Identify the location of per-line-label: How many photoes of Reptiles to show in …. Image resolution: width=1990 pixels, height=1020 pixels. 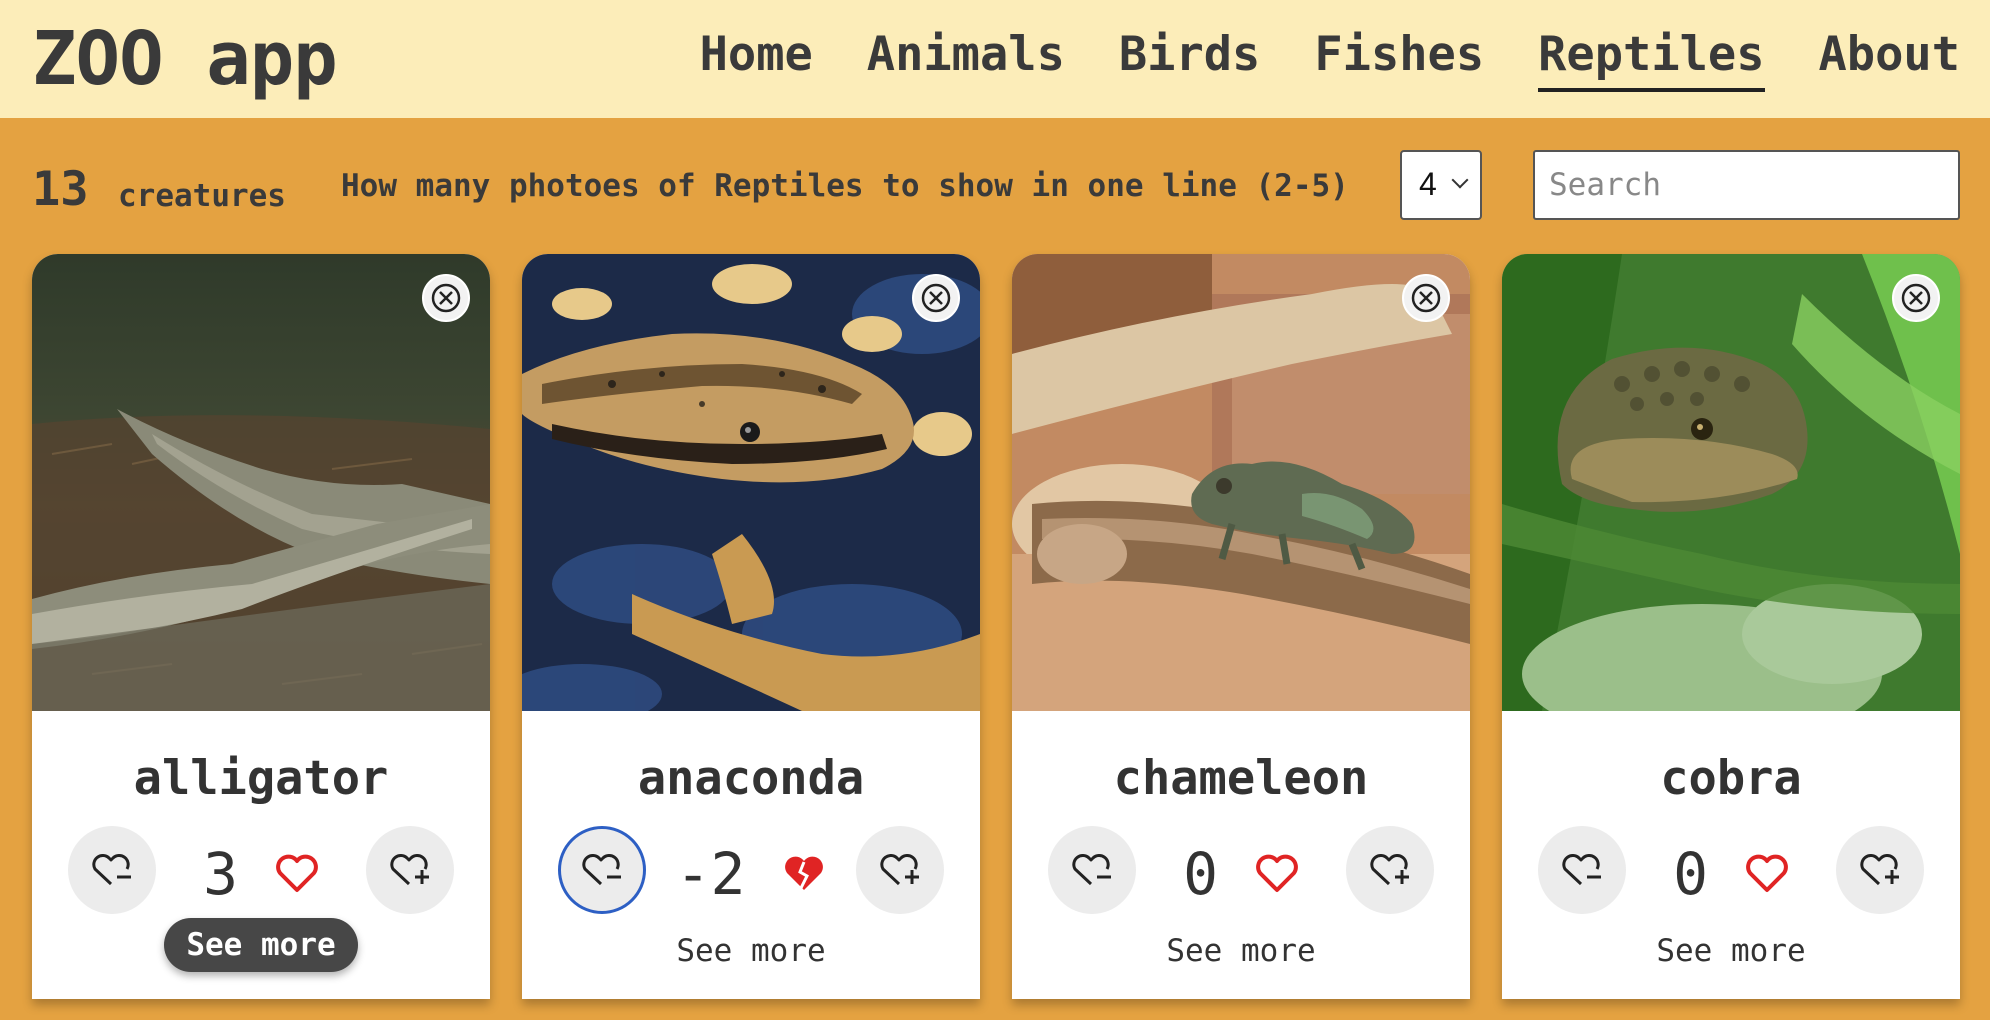
(845, 186).